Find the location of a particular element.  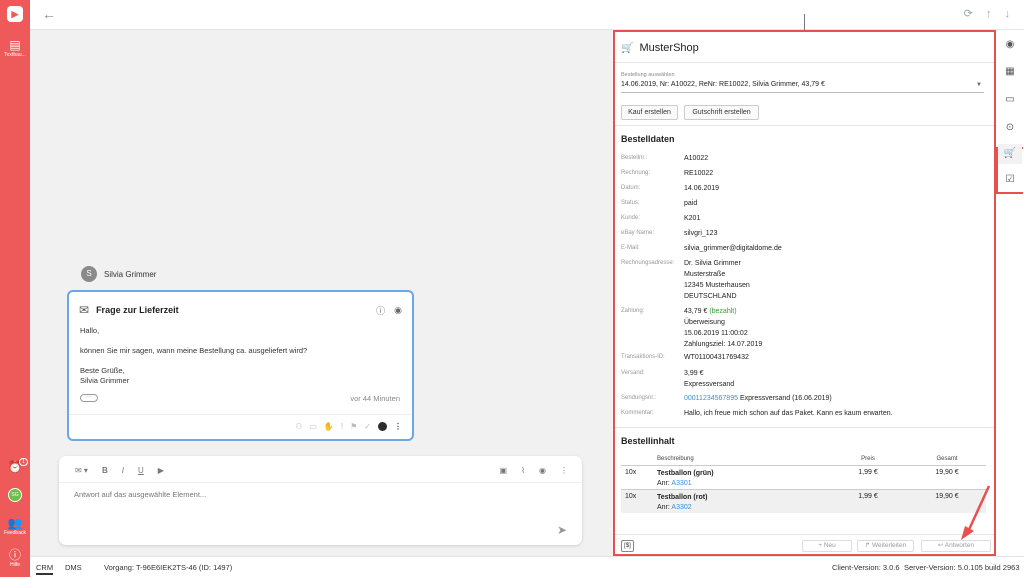

sidebar-item-feedback: 👥 Feedback is located at coordinates (15, 526).